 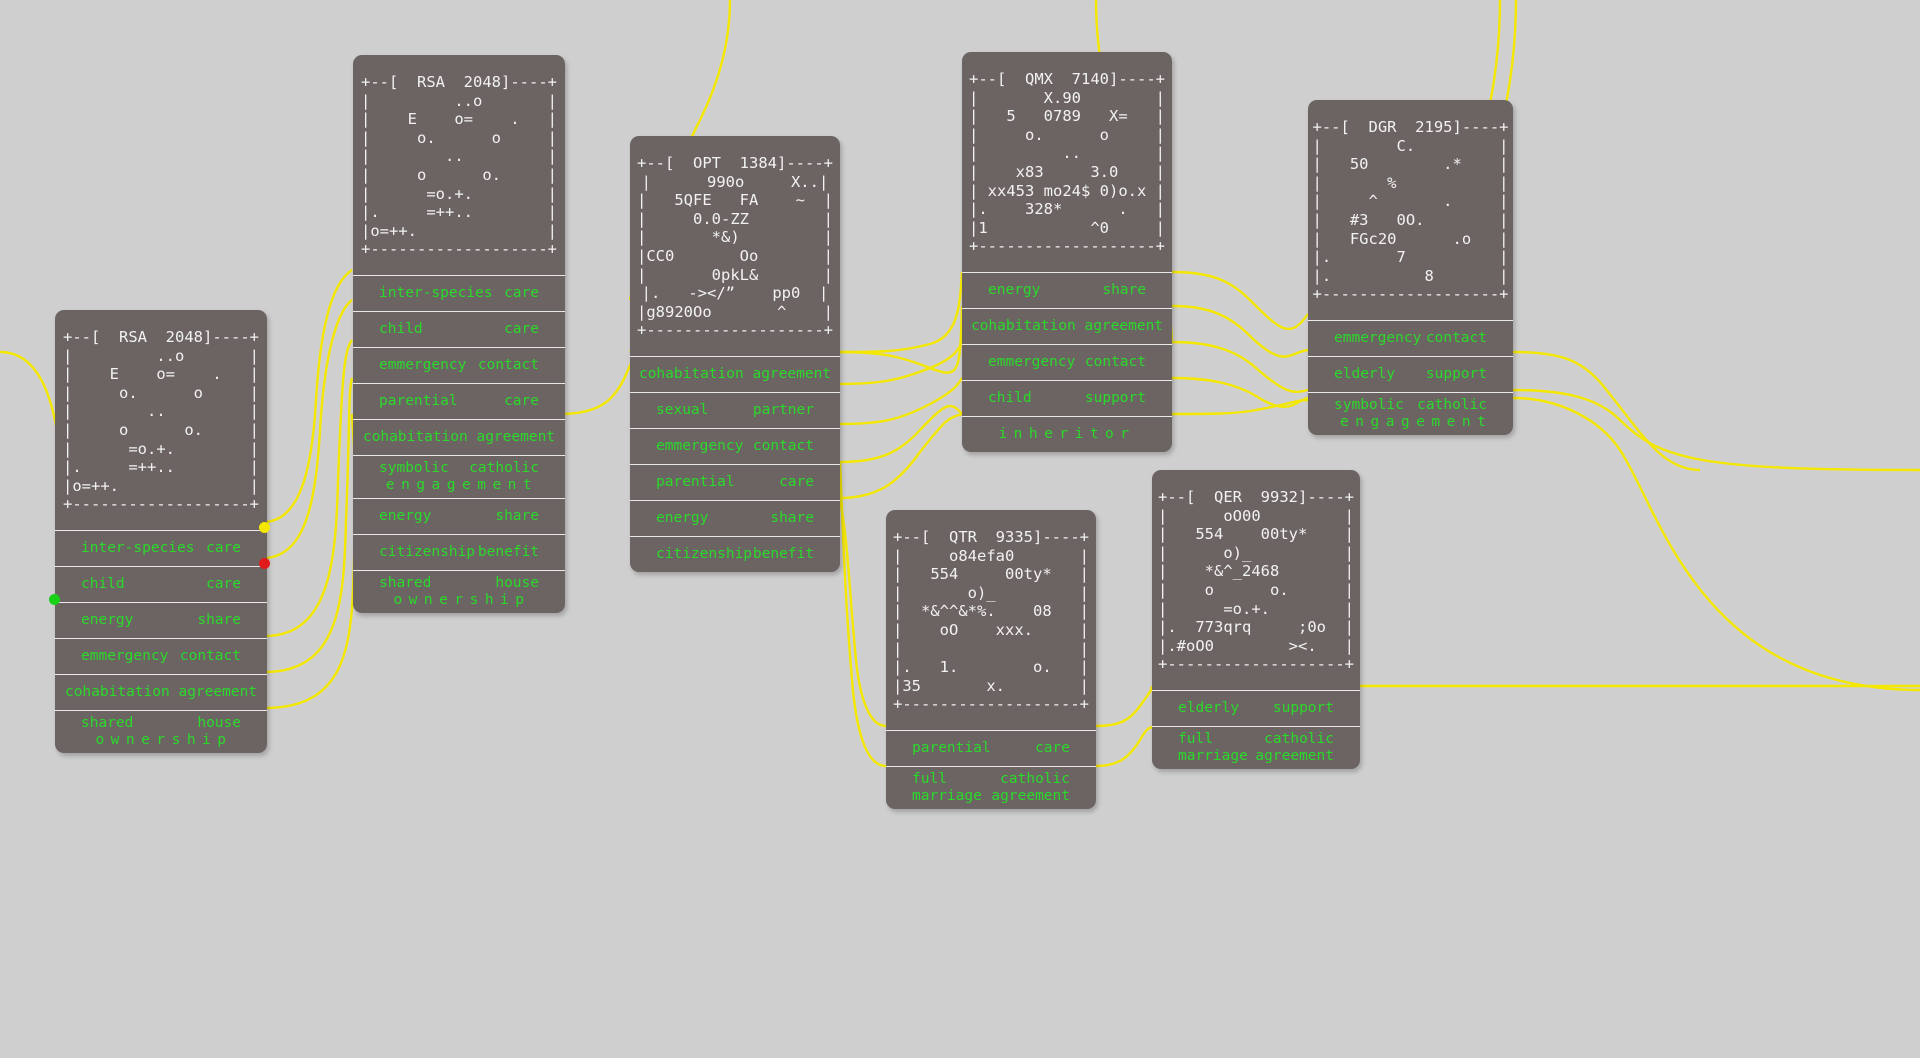 I want to click on permission-label-left: parential, so click(x=695, y=481).